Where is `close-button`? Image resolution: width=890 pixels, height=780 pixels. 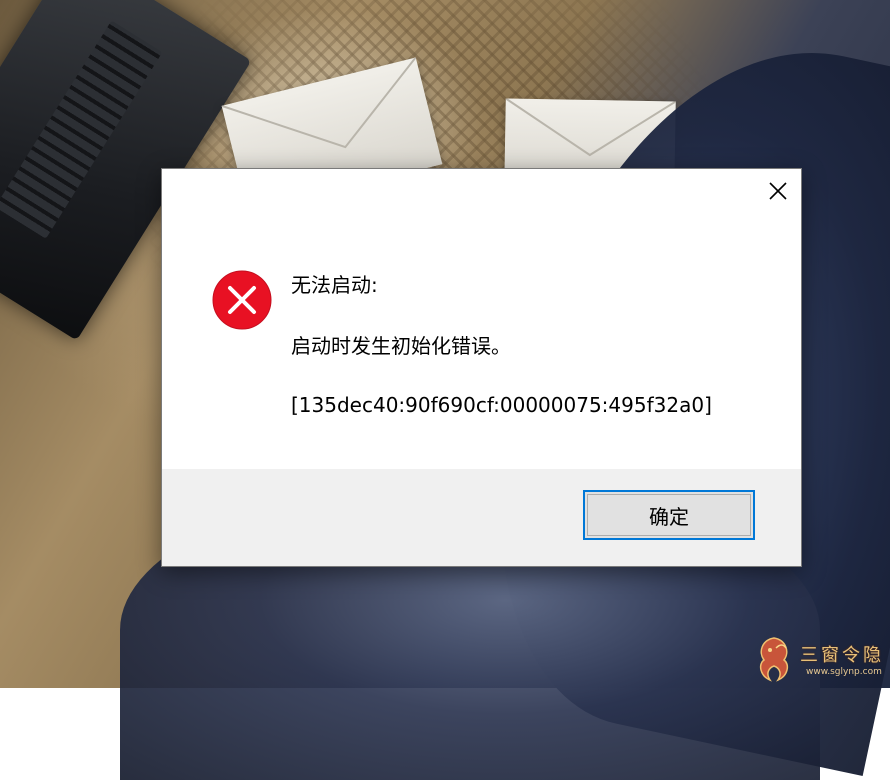 close-button is located at coordinates (778, 191).